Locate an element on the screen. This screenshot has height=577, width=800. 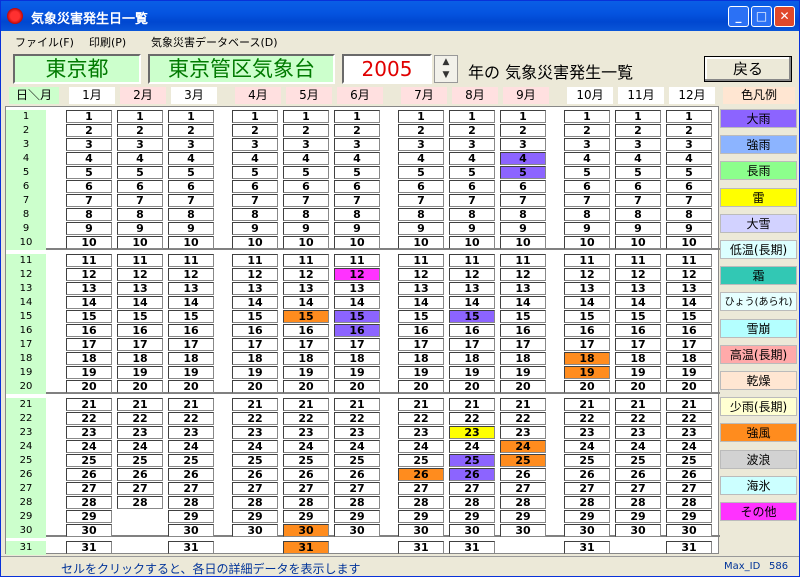
back-button: 戻る is located at coordinates (748, 69).